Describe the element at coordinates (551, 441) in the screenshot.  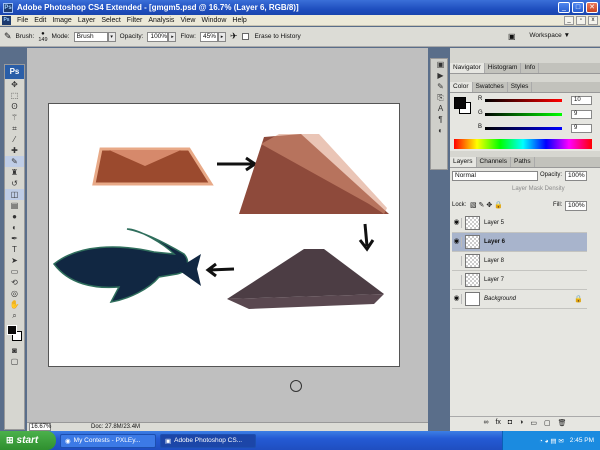
I see `tray-icons: ◔ ◕ ▤ ✉` at that location.